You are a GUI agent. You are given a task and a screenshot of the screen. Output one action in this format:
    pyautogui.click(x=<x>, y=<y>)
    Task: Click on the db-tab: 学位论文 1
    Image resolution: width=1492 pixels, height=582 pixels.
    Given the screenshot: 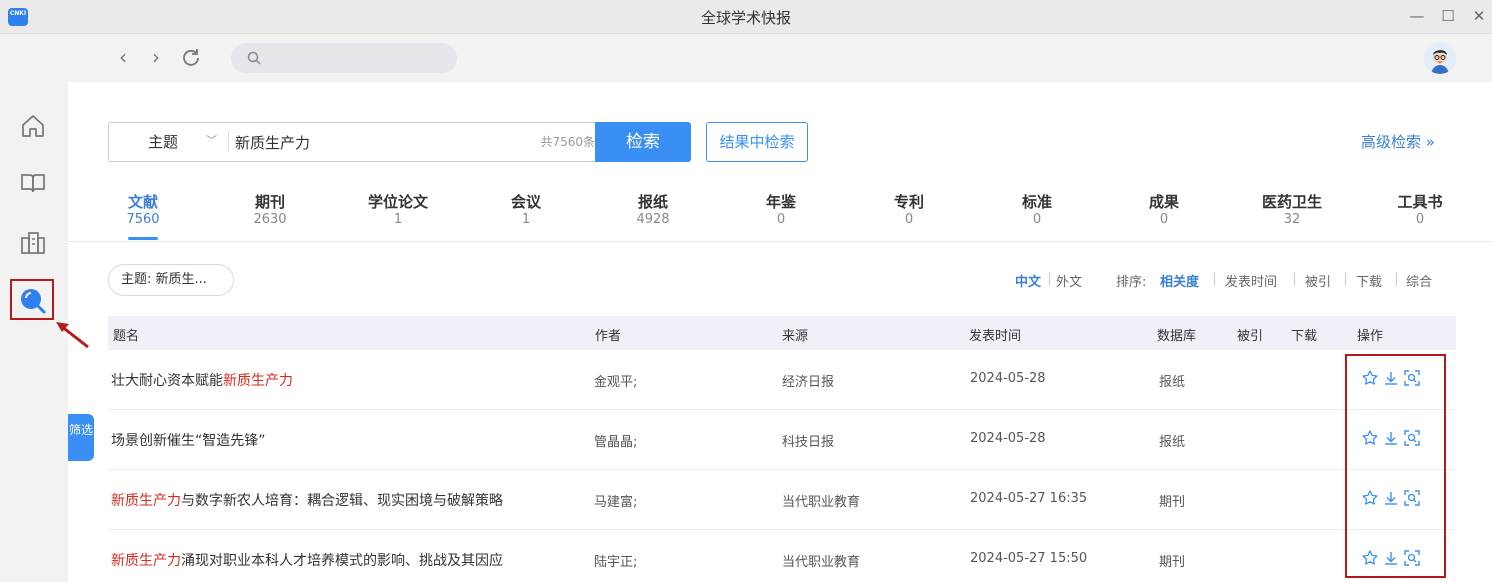 What is the action you would take?
    pyautogui.click(x=398, y=209)
    